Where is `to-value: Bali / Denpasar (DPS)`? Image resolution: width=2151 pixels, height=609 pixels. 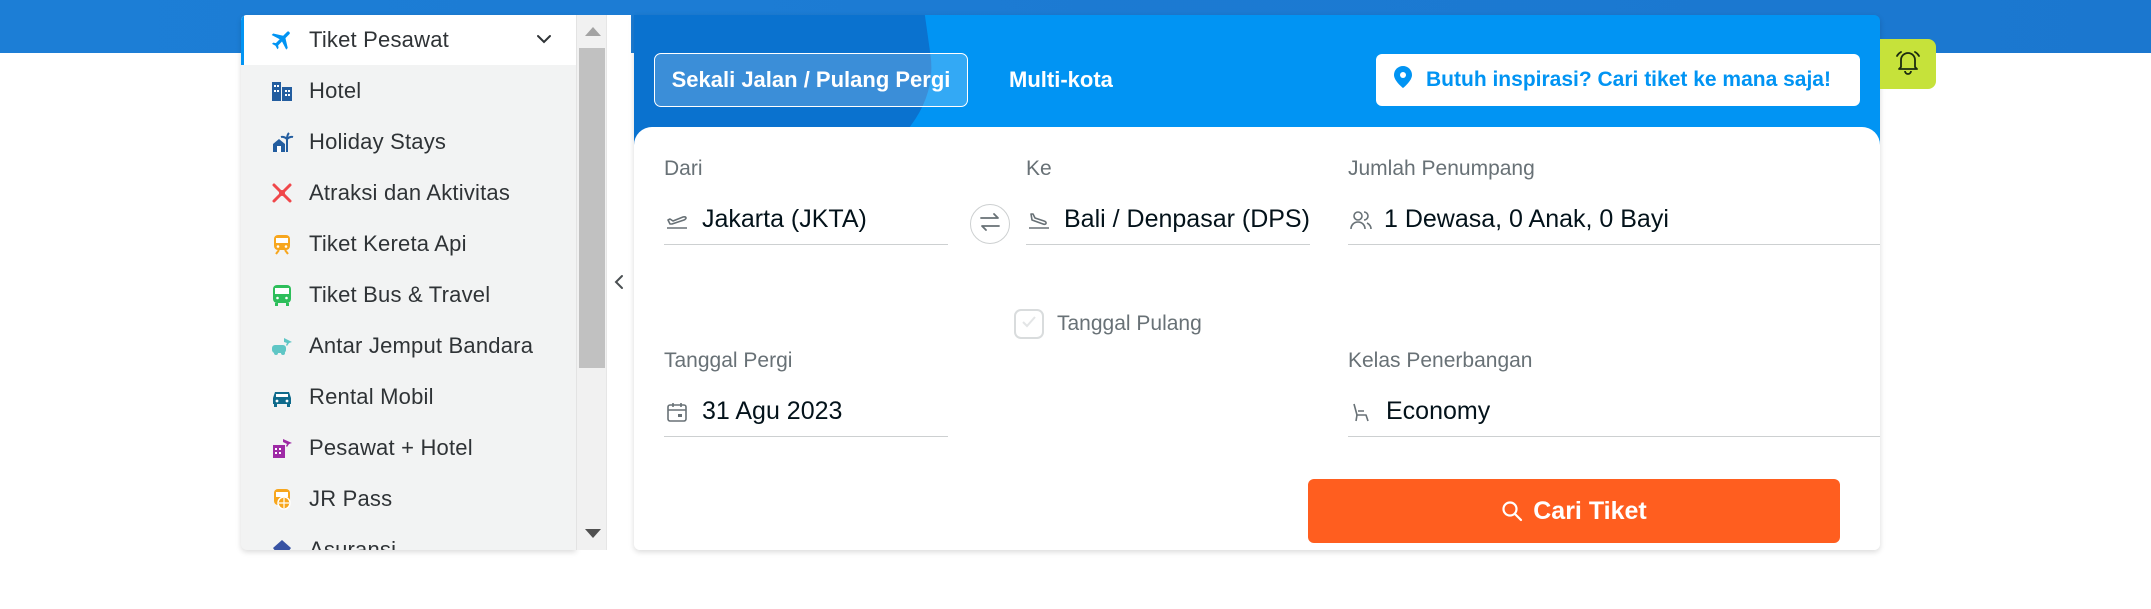
to-value: Bali / Denpasar (DPS) is located at coordinates (1187, 219).